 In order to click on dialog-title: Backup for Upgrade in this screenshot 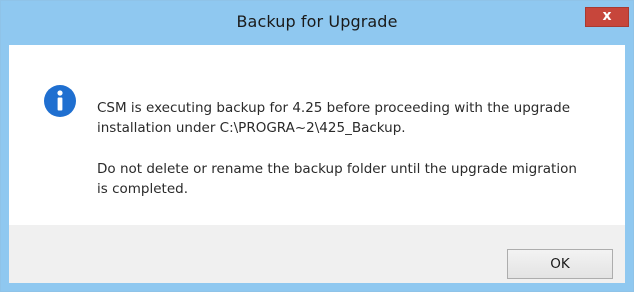, I will do `click(317, 21)`.